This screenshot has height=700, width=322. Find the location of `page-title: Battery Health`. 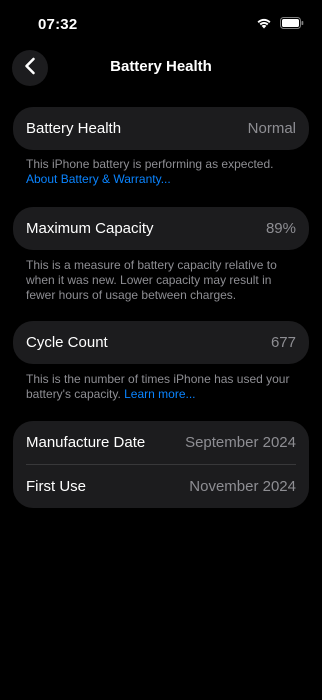

page-title: Battery Health is located at coordinates (161, 66).